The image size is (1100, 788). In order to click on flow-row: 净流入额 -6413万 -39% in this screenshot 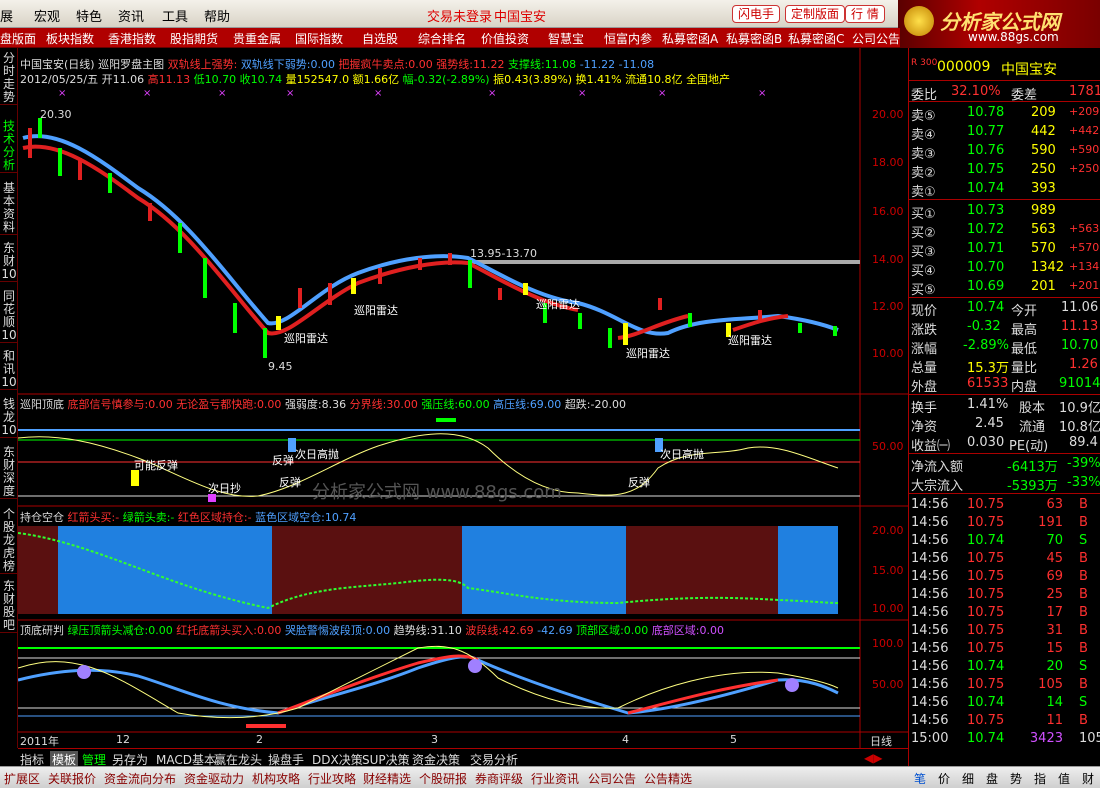, I will do `click(1005, 465)`.